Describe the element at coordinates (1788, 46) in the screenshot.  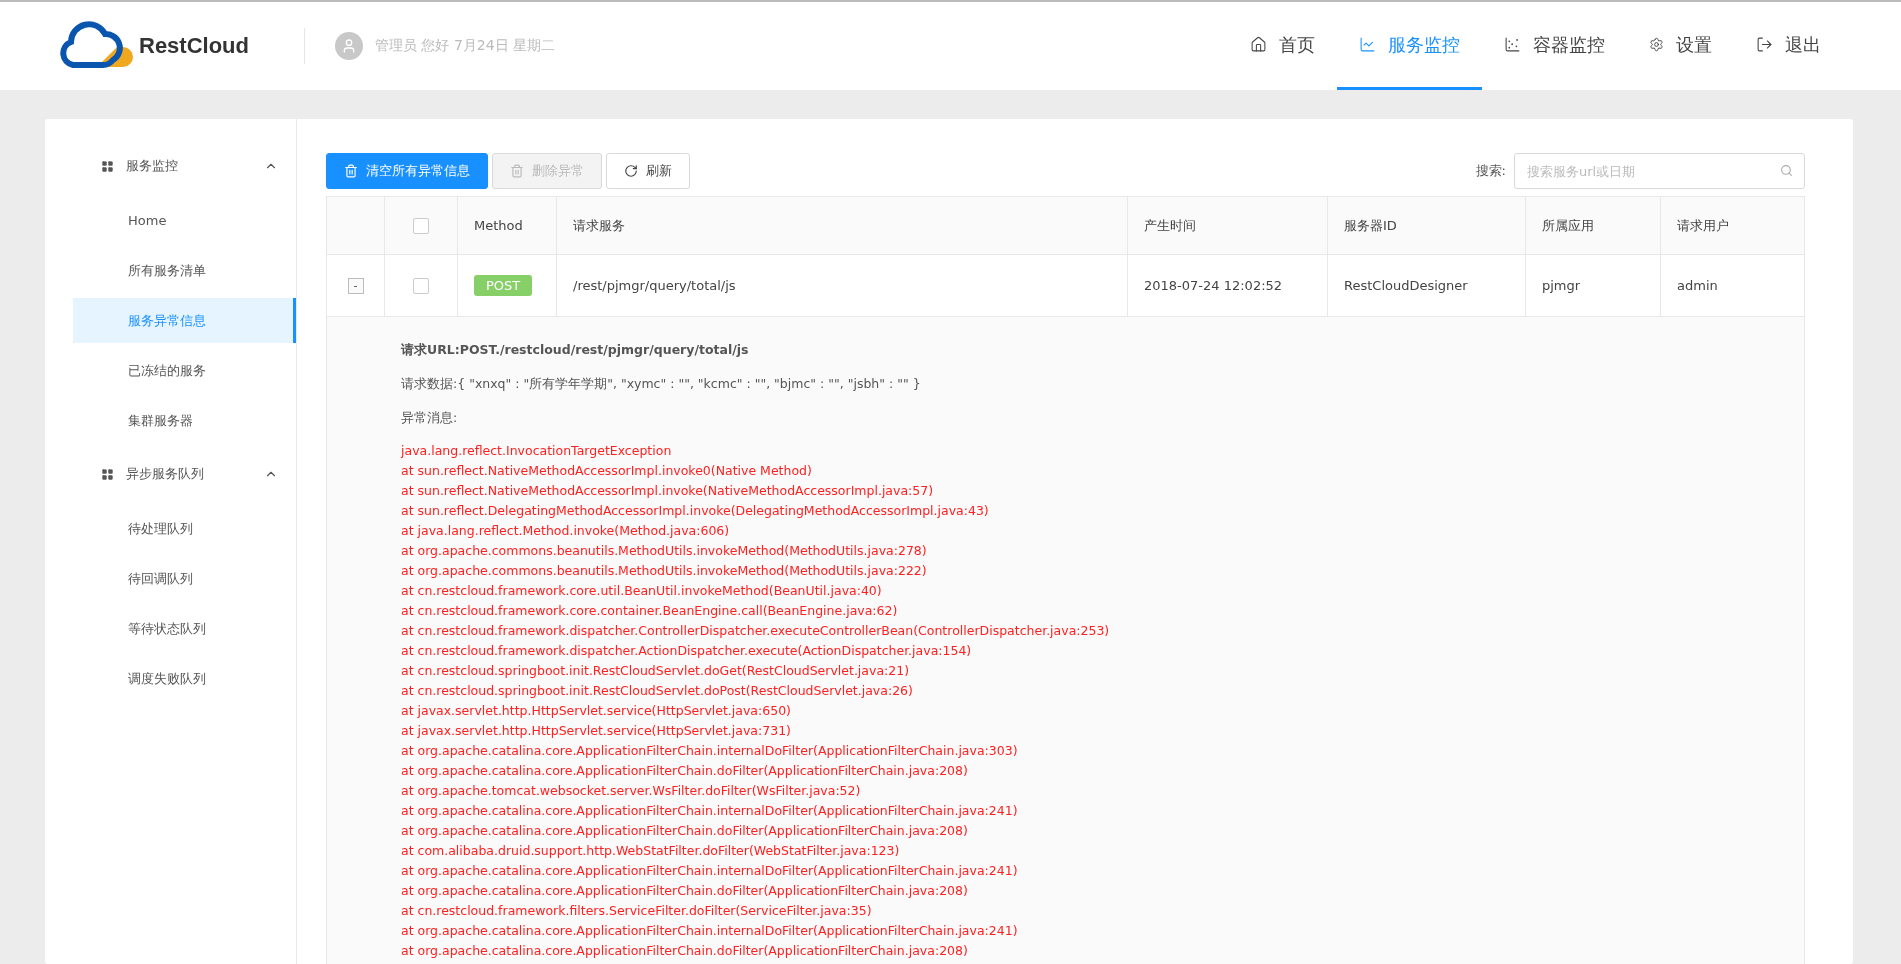
I see `nav-tab: 退出` at that location.